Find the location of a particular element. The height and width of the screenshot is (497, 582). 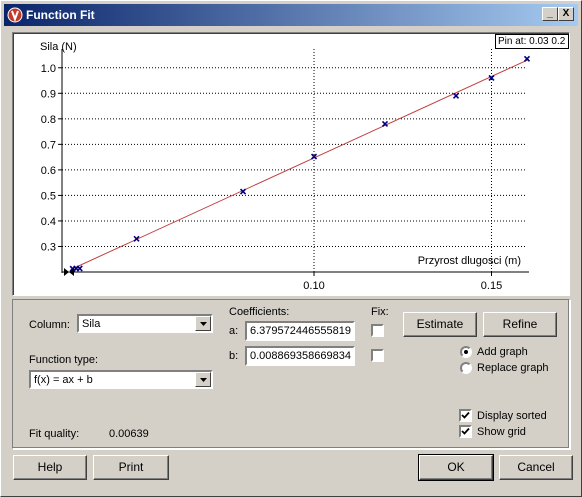

fit-quality-value: 0.00639 is located at coordinates (129, 434).